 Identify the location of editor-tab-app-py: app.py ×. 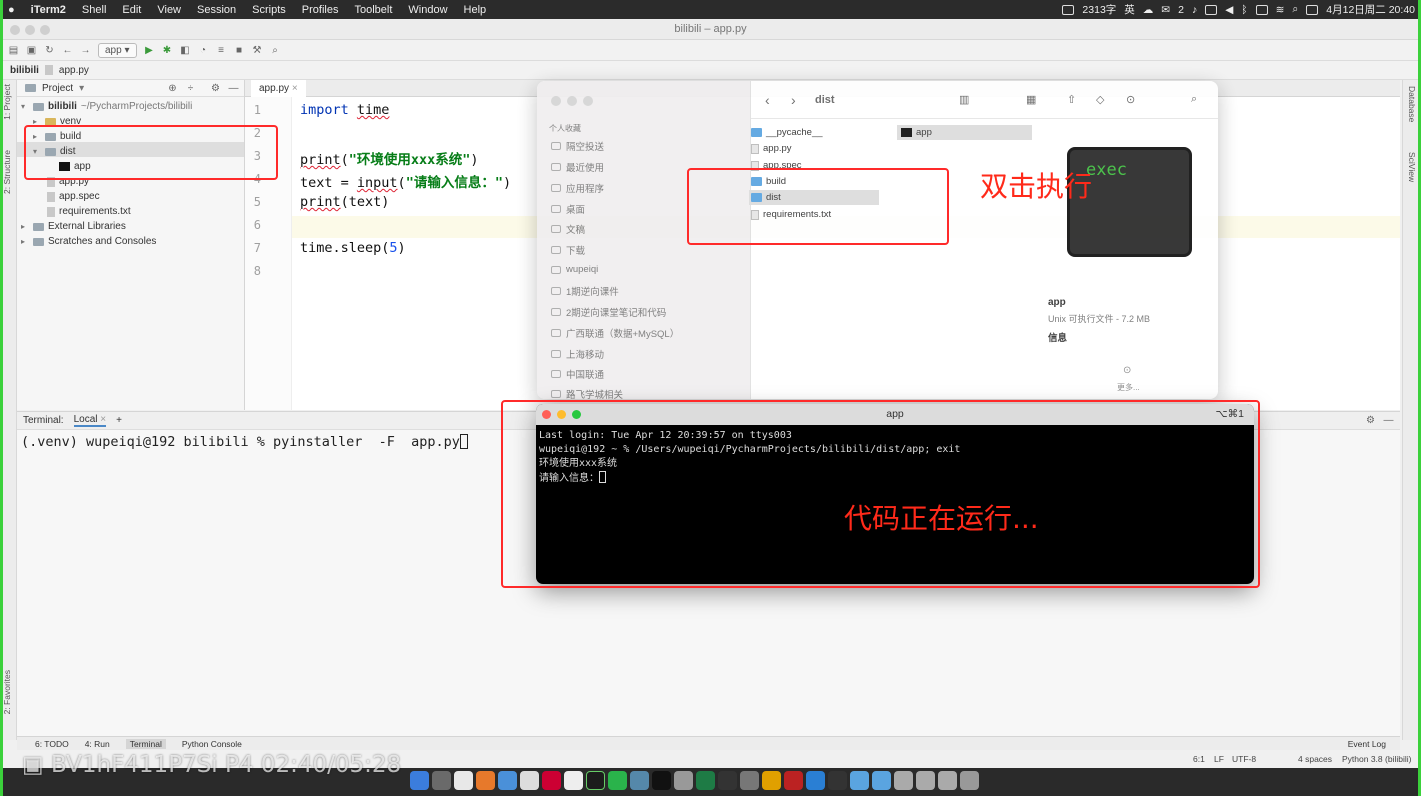
(278, 88).